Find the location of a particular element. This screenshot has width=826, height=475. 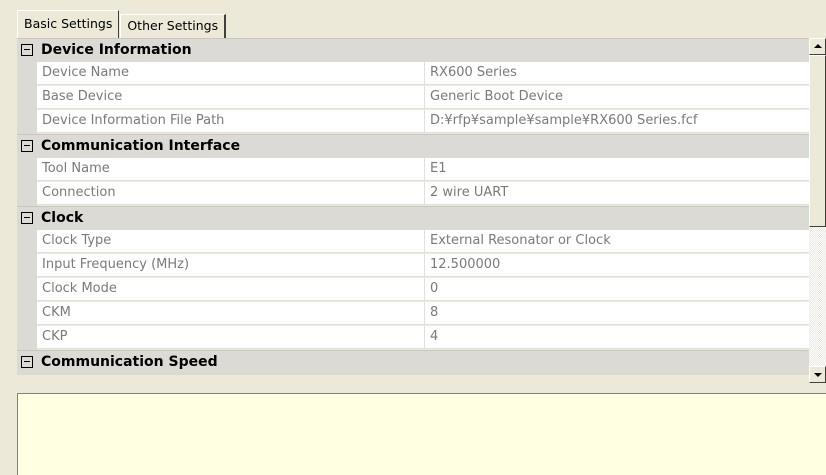

property-name: Clock Type is located at coordinates (231, 241).